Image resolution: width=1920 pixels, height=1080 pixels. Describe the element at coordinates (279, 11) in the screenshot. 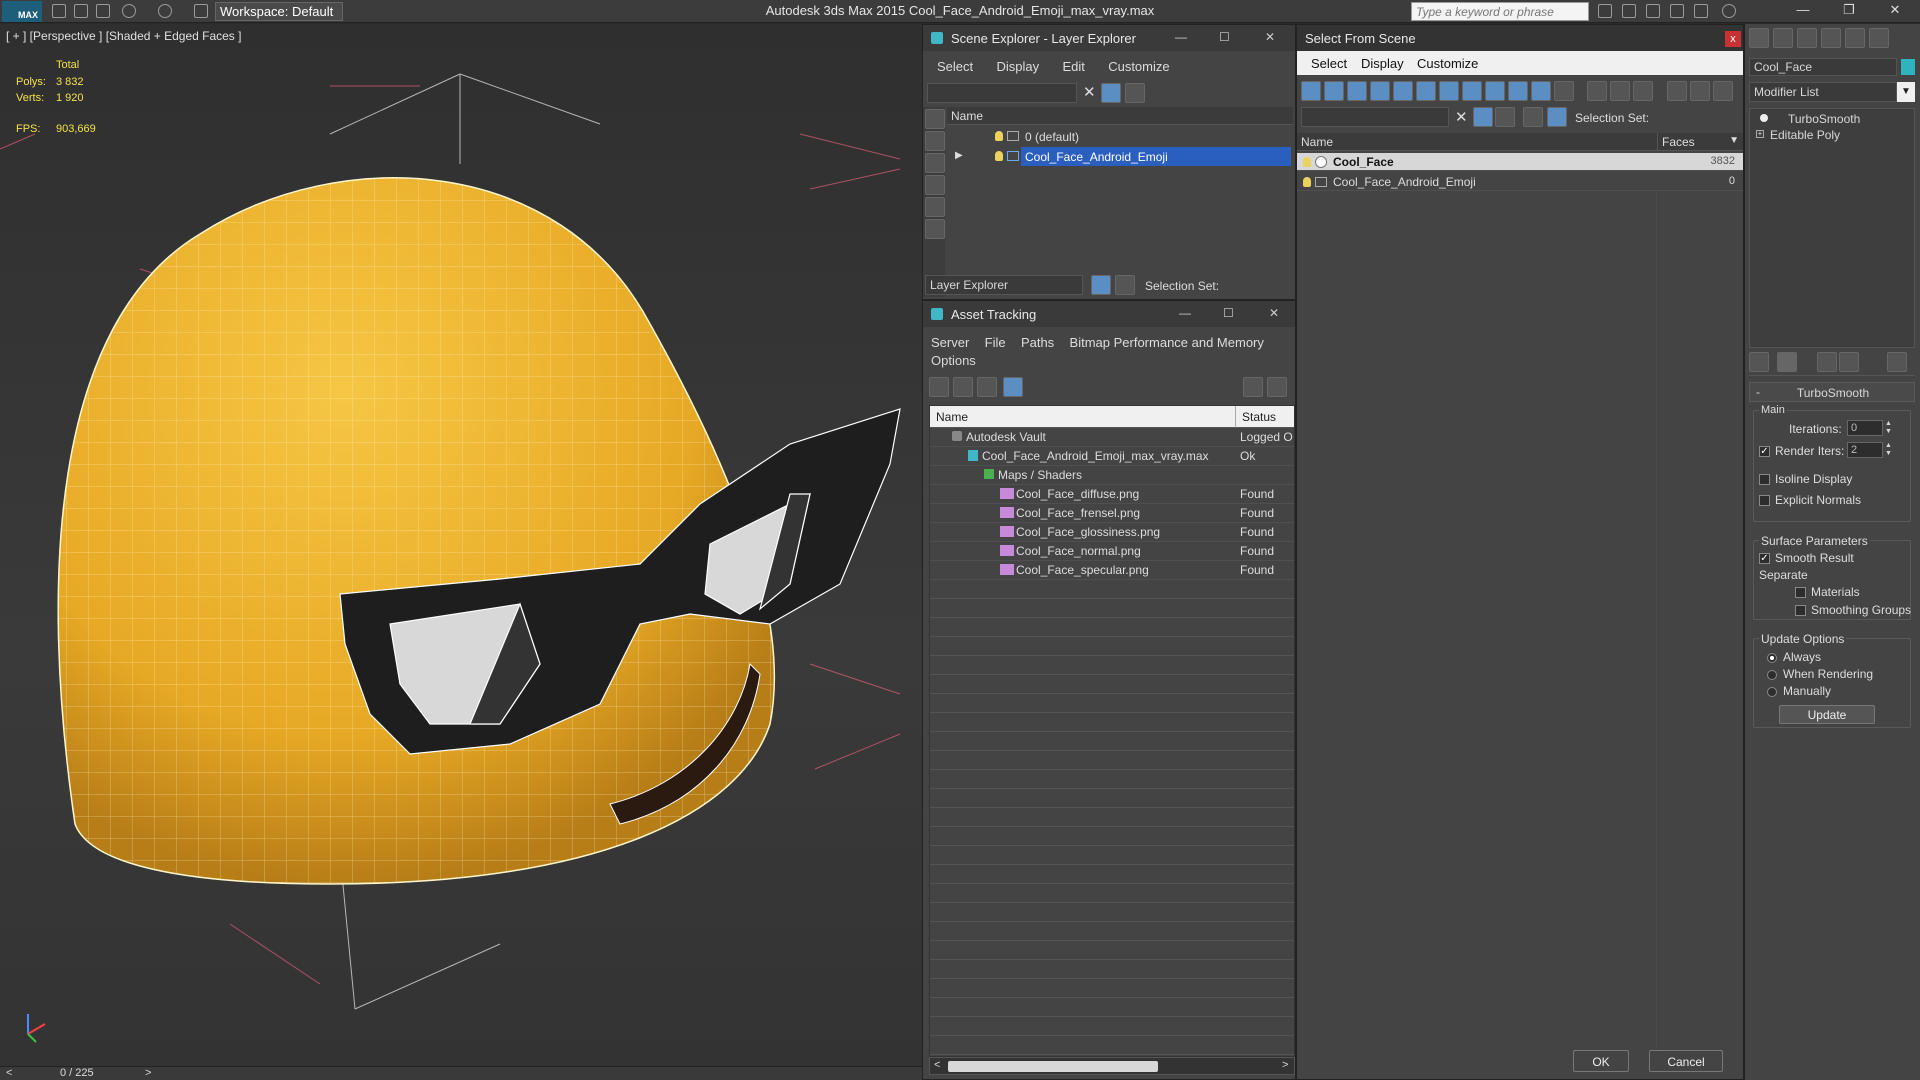

I see `workspace-dropdown: Workspace: Default` at that location.